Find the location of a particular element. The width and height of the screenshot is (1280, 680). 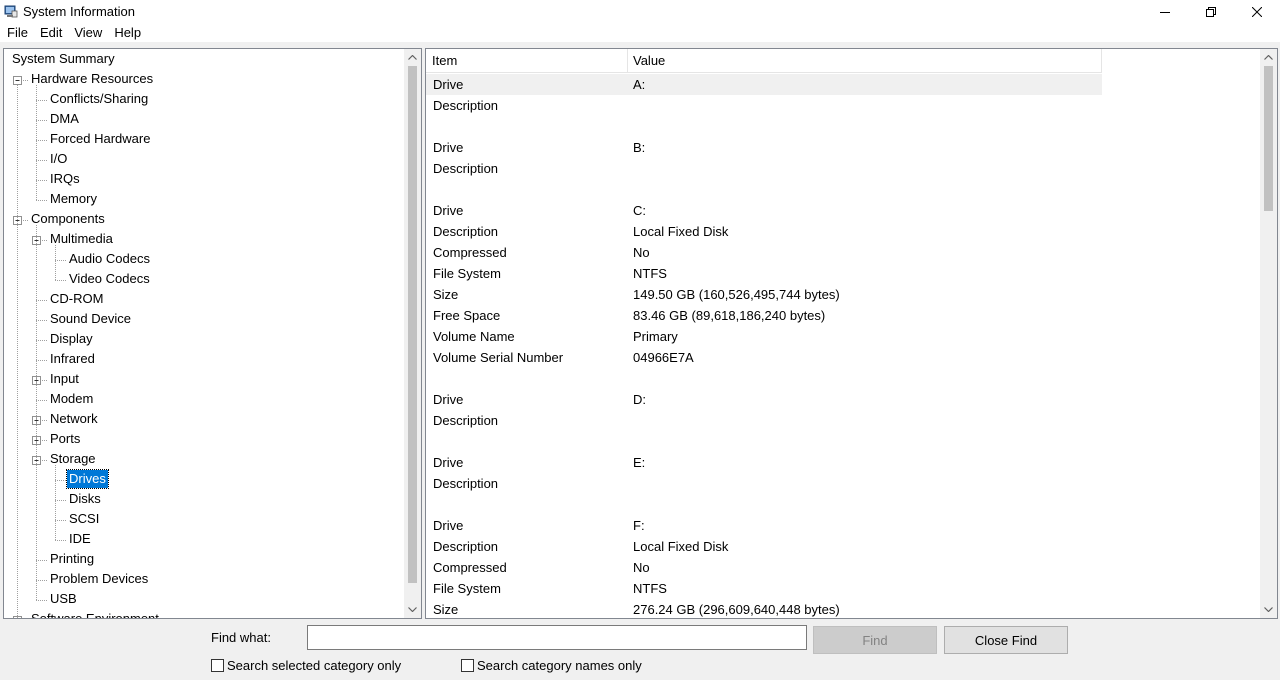

find-what-label: Find what: is located at coordinates (241, 637).